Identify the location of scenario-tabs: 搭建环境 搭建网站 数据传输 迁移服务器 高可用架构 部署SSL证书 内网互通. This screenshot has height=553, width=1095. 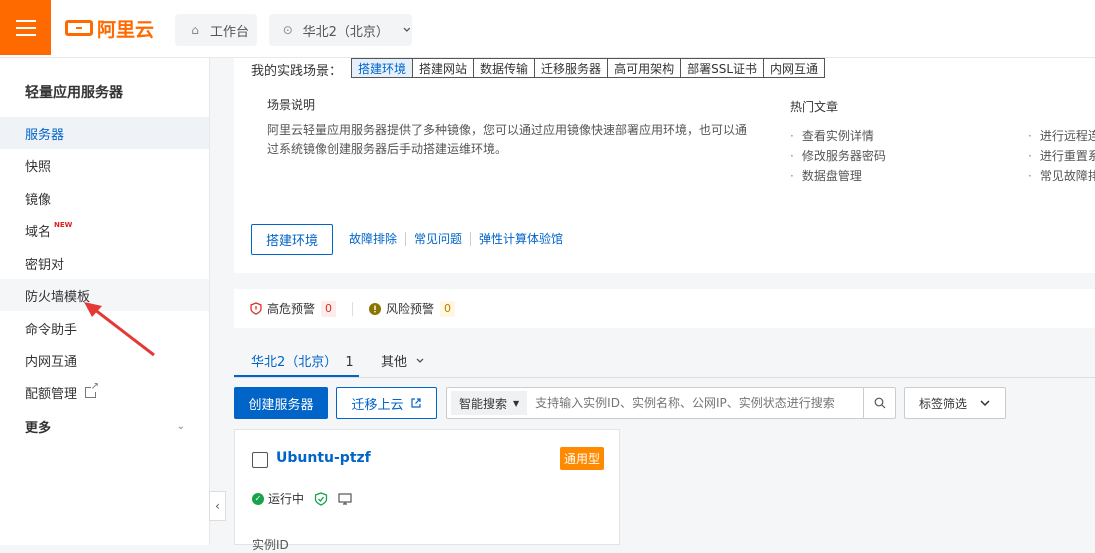
(588, 68).